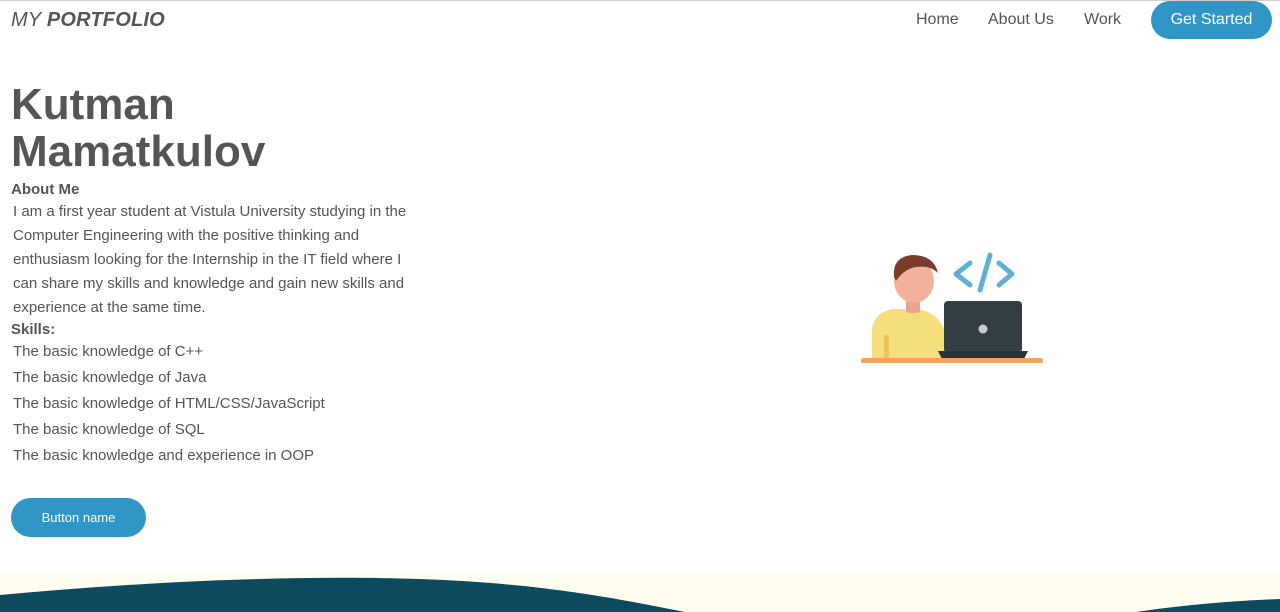 The width and height of the screenshot is (1280, 612). Describe the element at coordinates (984, 272) in the screenshot. I see `code-brackets-icon` at that location.